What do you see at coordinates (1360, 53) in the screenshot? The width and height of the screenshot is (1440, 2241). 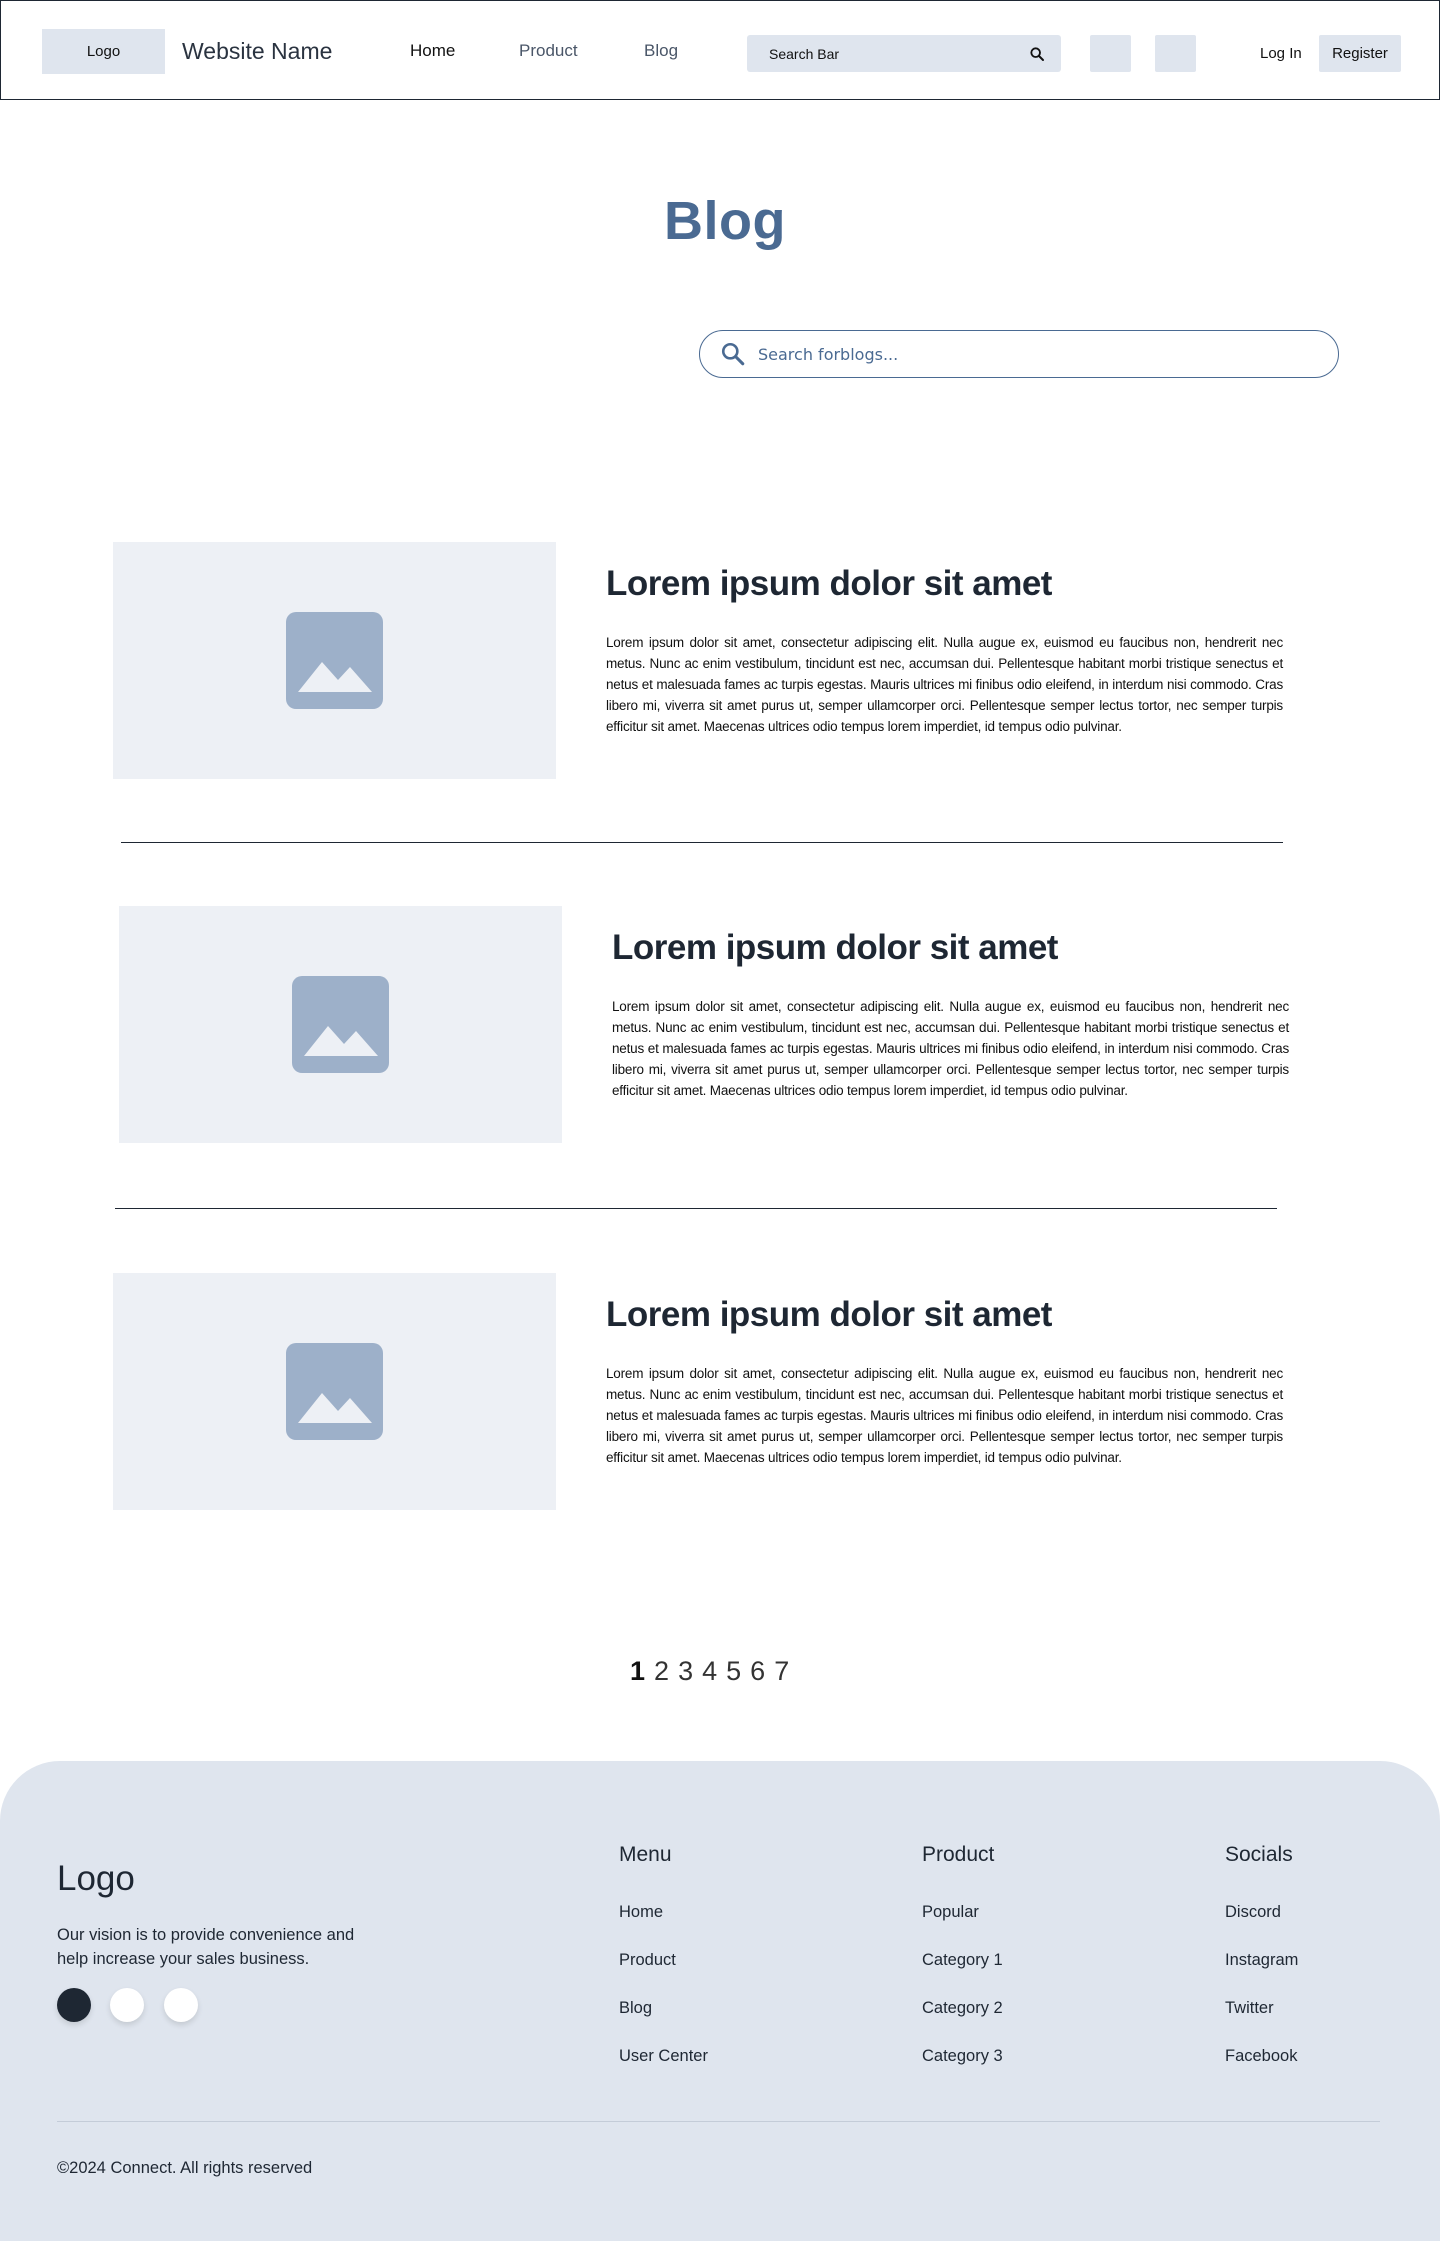 I see `register-button: Register` at bounding box center [1360, 53].